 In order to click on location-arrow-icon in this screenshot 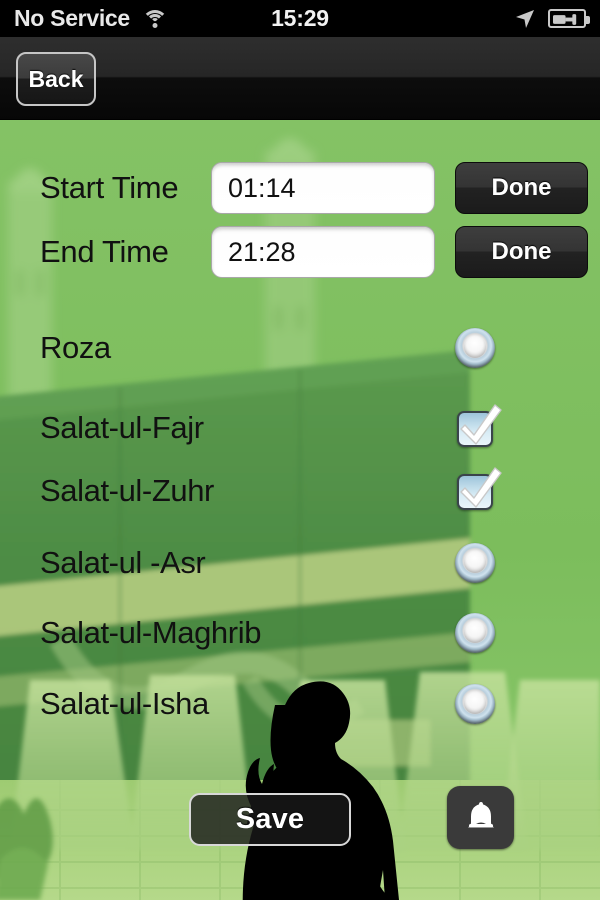, I will do `click(525, 19)`.